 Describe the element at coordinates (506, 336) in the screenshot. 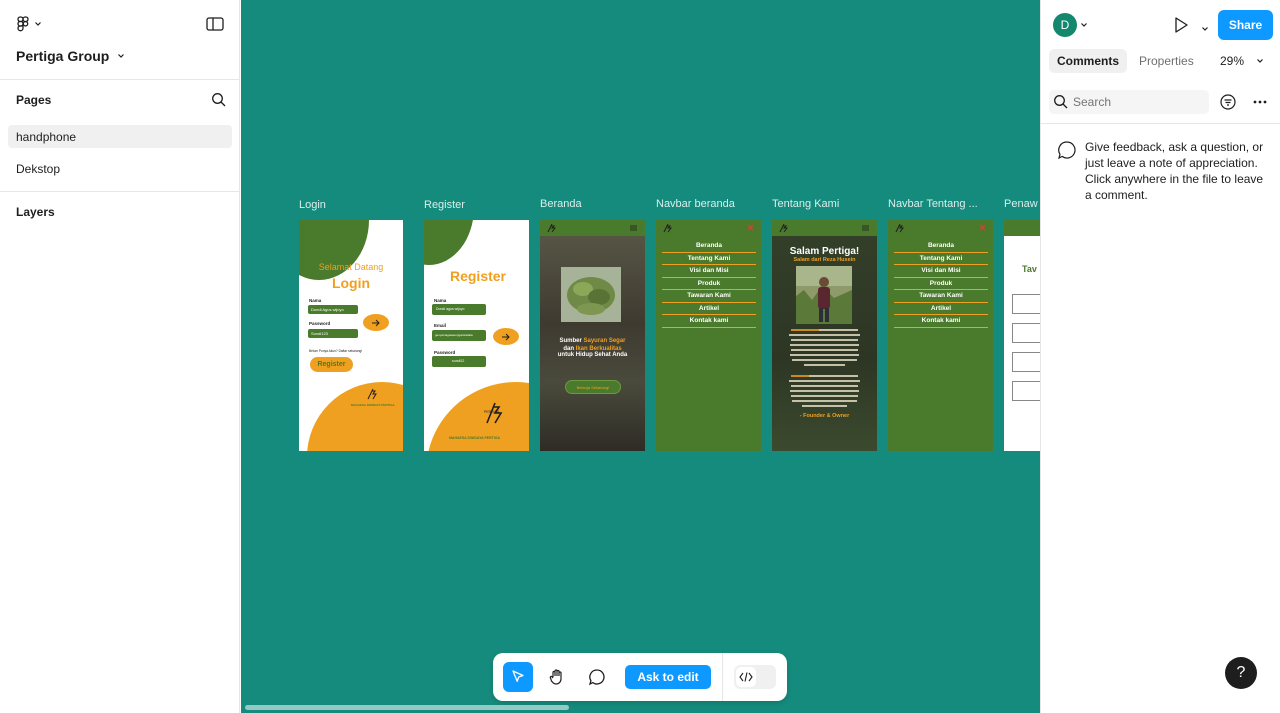

I see `register-submit-button` at that location.